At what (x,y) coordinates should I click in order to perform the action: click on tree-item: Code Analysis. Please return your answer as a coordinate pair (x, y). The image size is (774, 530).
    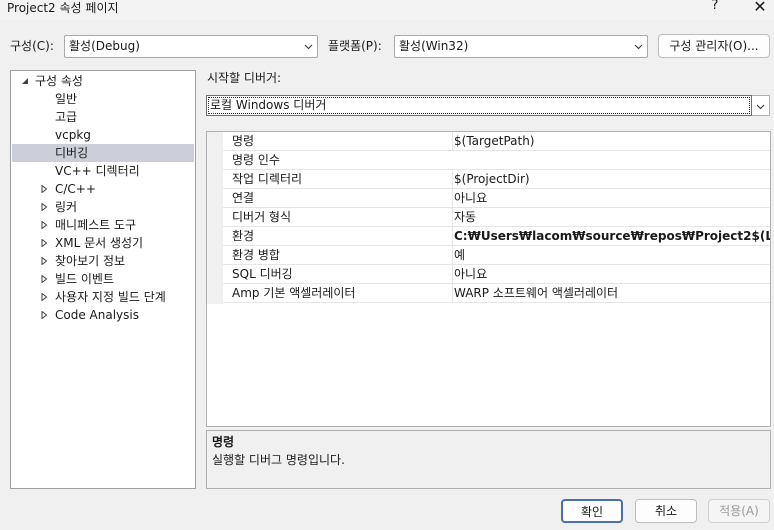
    Looking at the image, I should click on (103, 315).